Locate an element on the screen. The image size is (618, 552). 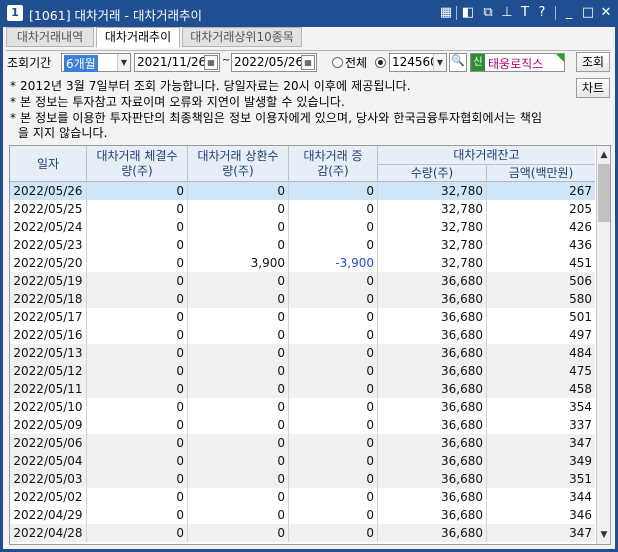
cell-balance-amt: 458 is located at coordinates (580, 389).